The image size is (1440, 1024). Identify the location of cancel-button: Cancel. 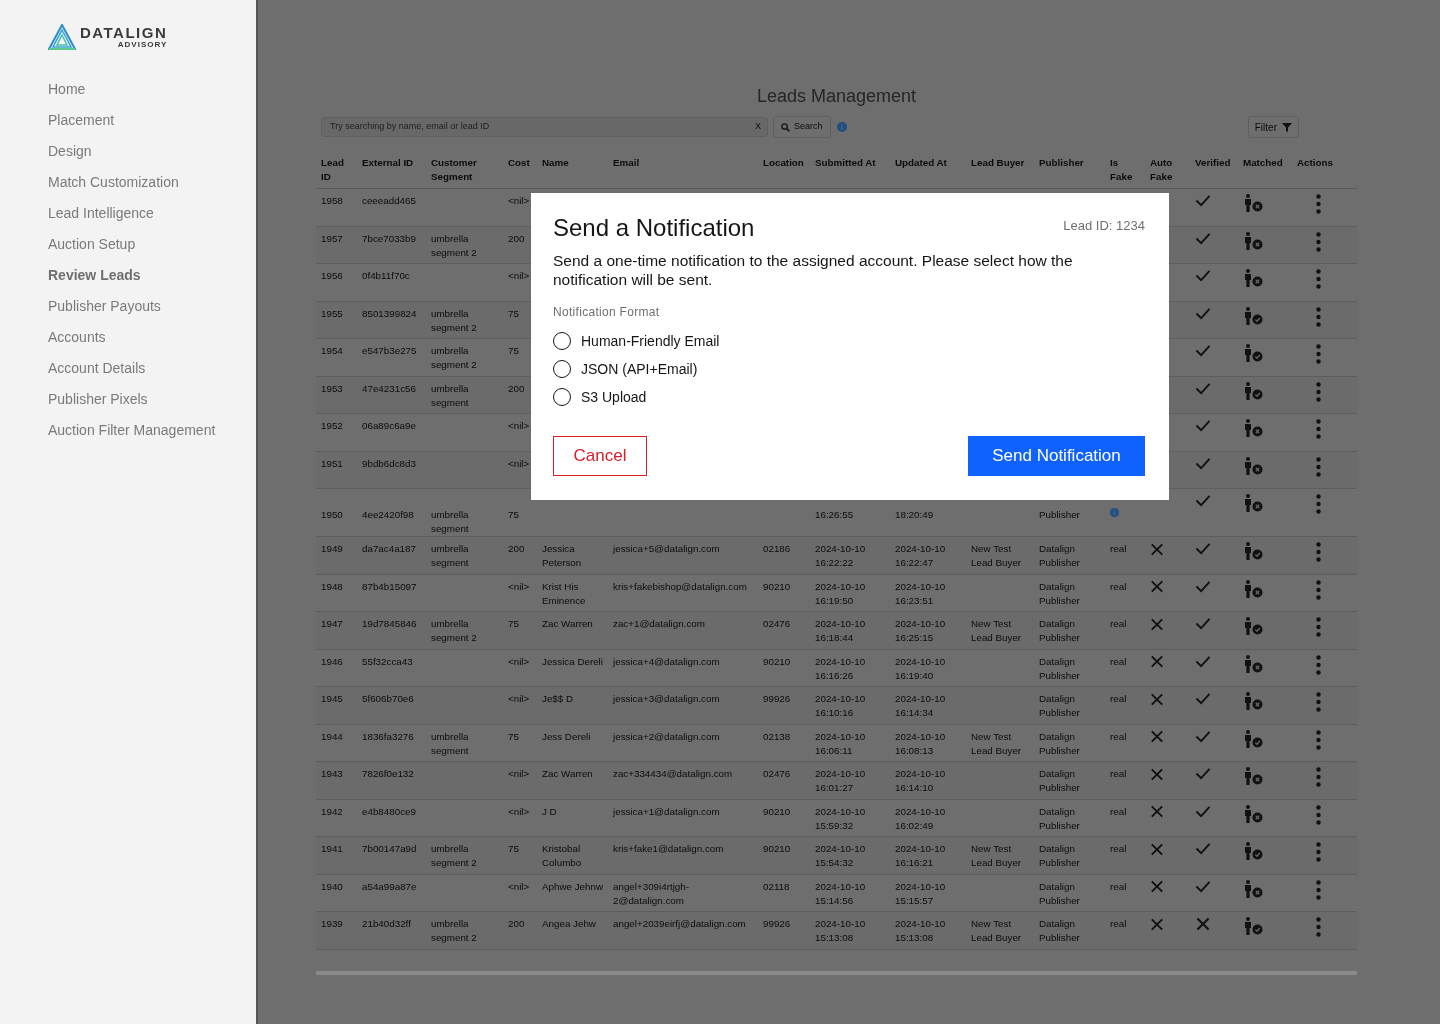
(600, 456).